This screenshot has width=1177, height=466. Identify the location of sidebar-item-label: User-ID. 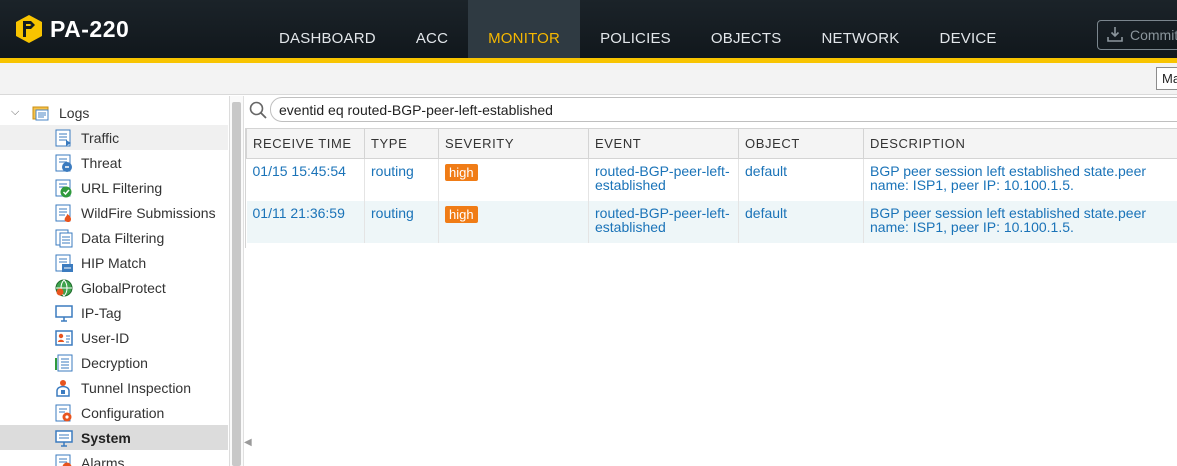
(105, 337).